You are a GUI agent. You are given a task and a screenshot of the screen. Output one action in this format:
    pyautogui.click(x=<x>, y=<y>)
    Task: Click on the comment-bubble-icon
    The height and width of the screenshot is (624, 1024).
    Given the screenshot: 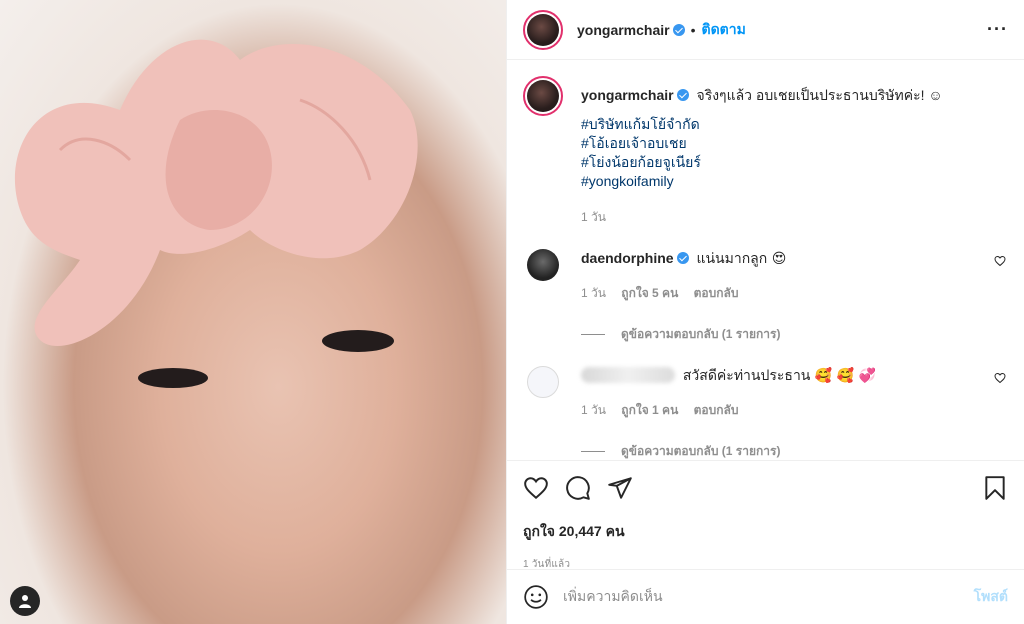 What is the action you would take?
    pyautogui.click(x=578, y=488)
    